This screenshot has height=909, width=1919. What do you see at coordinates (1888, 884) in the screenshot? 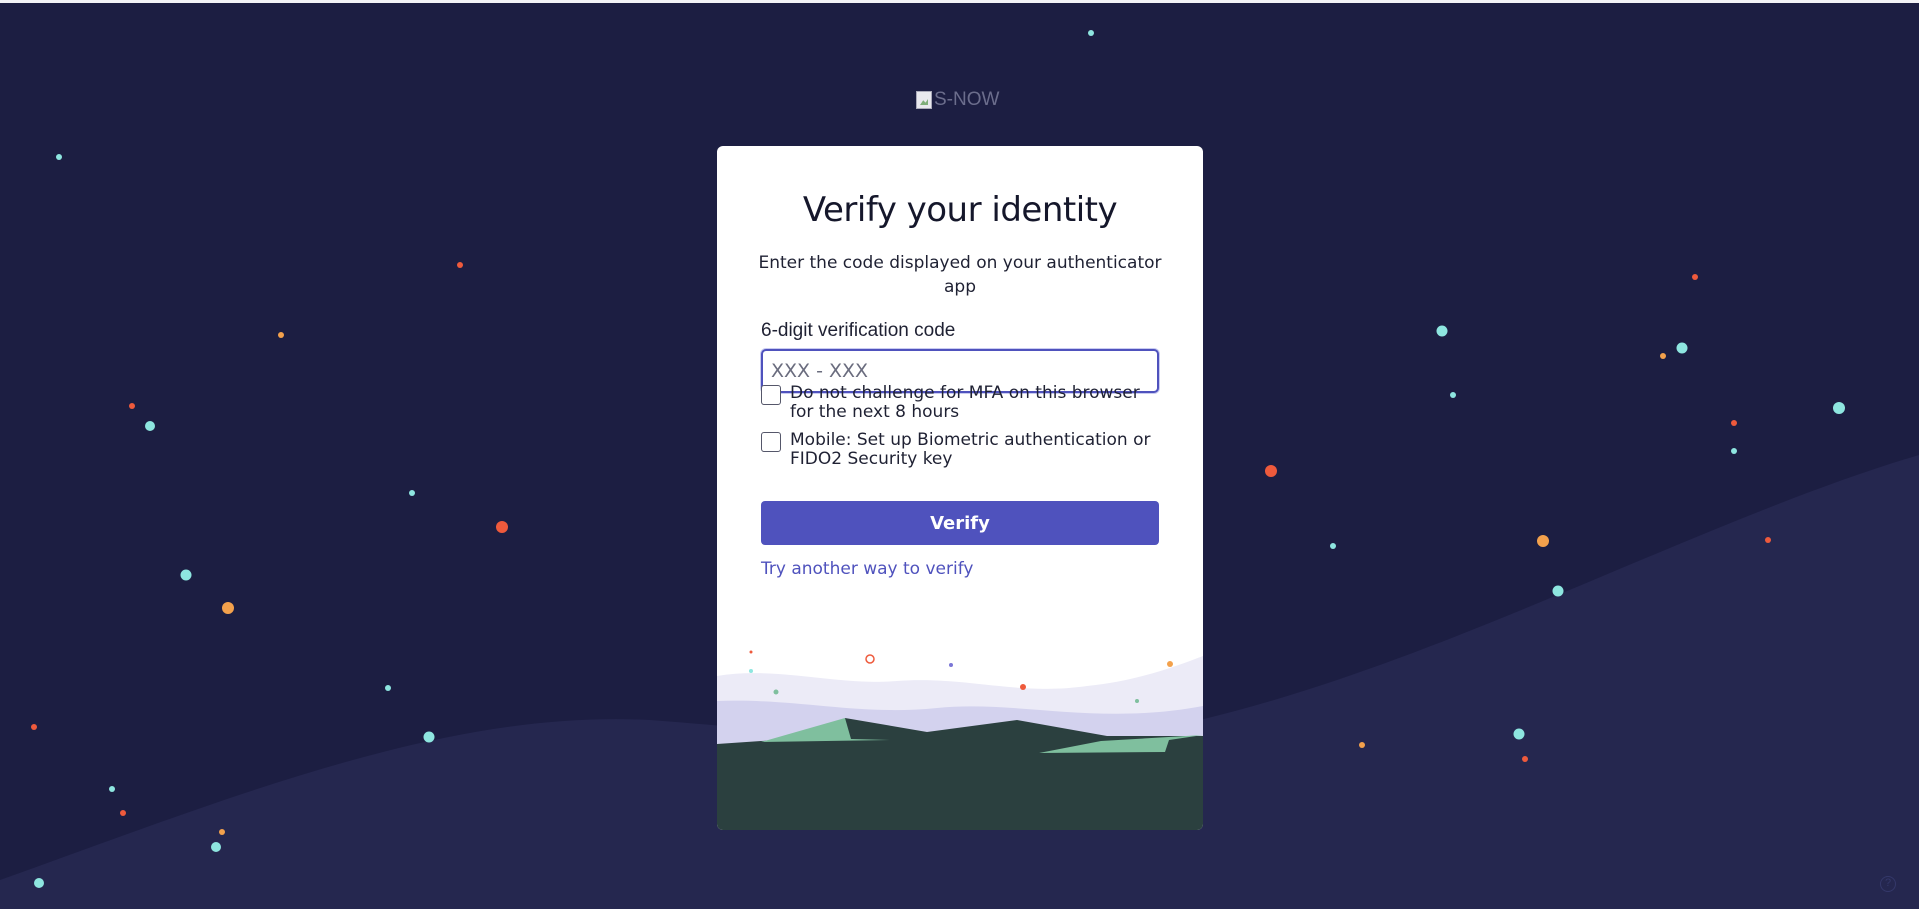
I see `help-circle-icon: ?` at bounding box center [1888, 884].